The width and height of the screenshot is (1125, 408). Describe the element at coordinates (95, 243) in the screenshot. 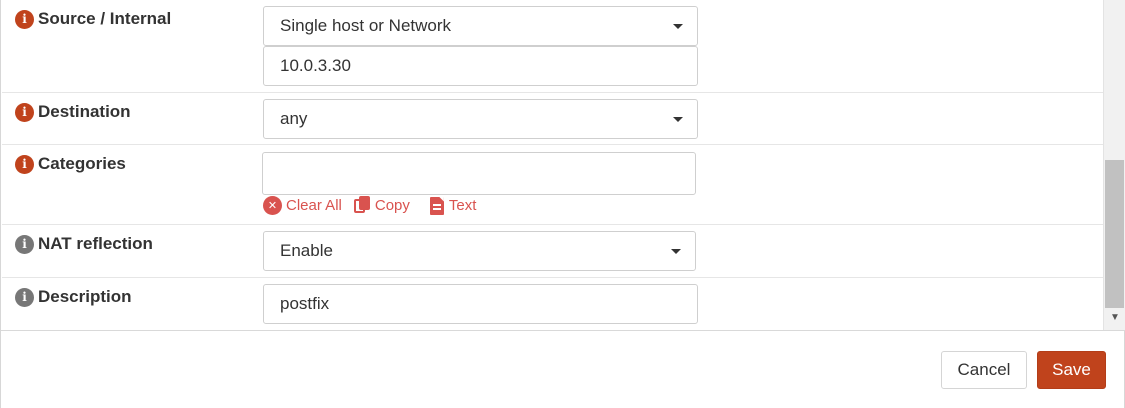

I see `nat-reflection-label-text: NAT reflection` at that location.